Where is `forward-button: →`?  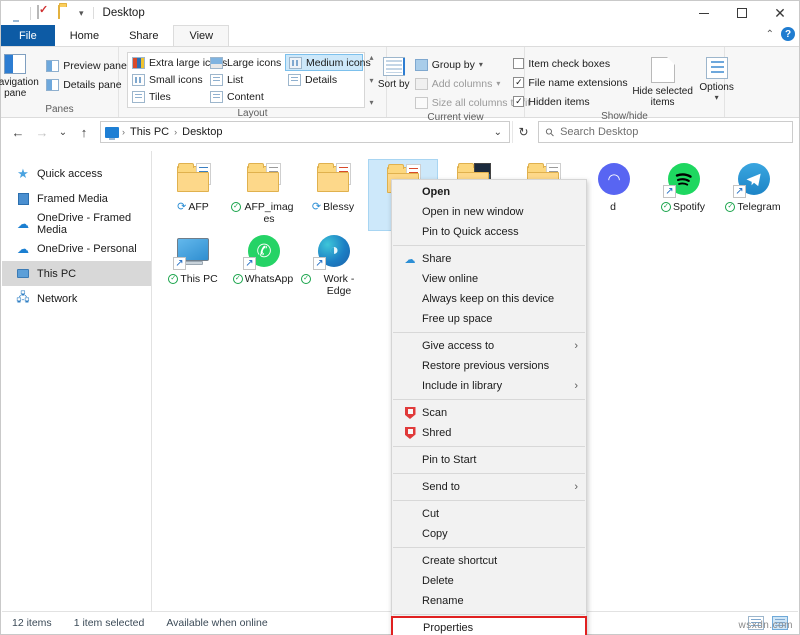
forward-button: → is located at coordinates (42, 132).